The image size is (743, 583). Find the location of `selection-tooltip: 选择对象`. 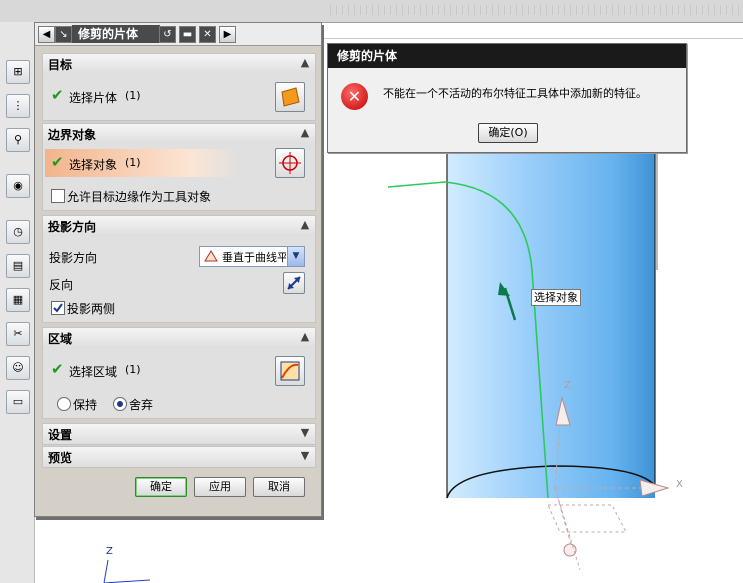

selection-tooltip: 选择对象 is located at coordinates (556, 297).